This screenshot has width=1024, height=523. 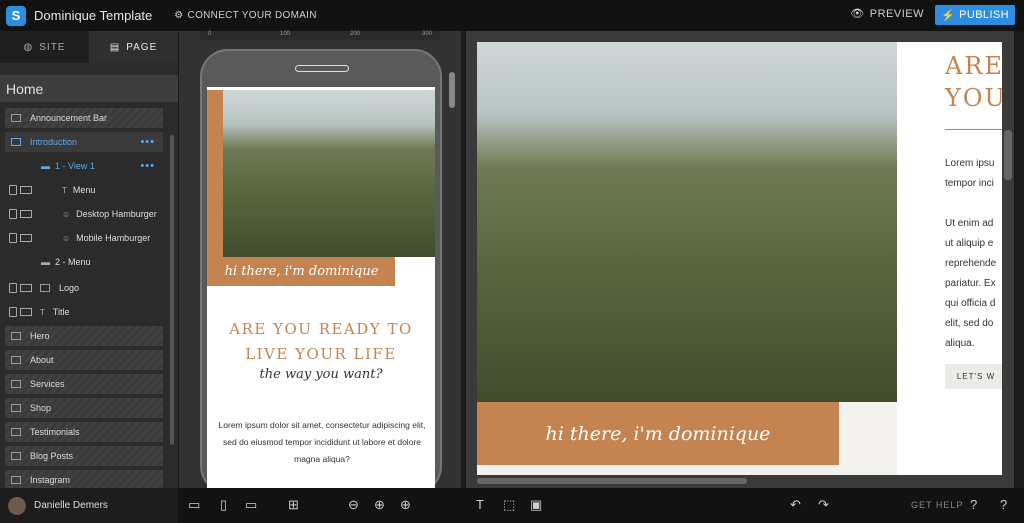 I want to click on page-title: Home, so click(x=89, y=88).